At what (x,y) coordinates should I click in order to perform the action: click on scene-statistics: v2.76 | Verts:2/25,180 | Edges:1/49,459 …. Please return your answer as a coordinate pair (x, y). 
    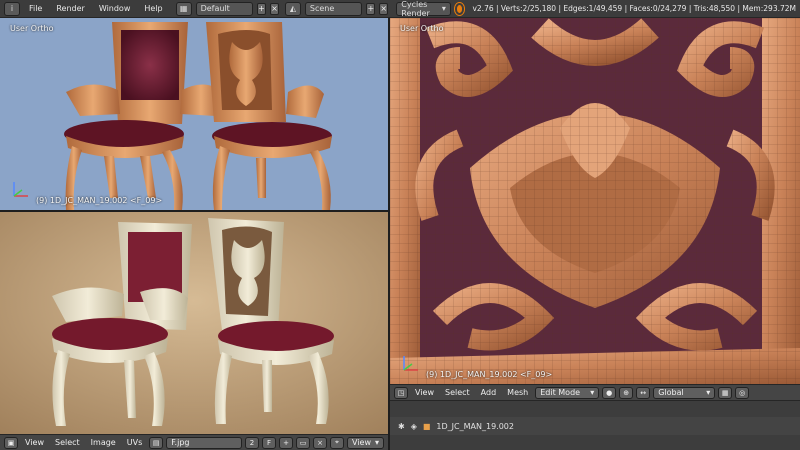
    Looking at the image, I should click on (634, 8).